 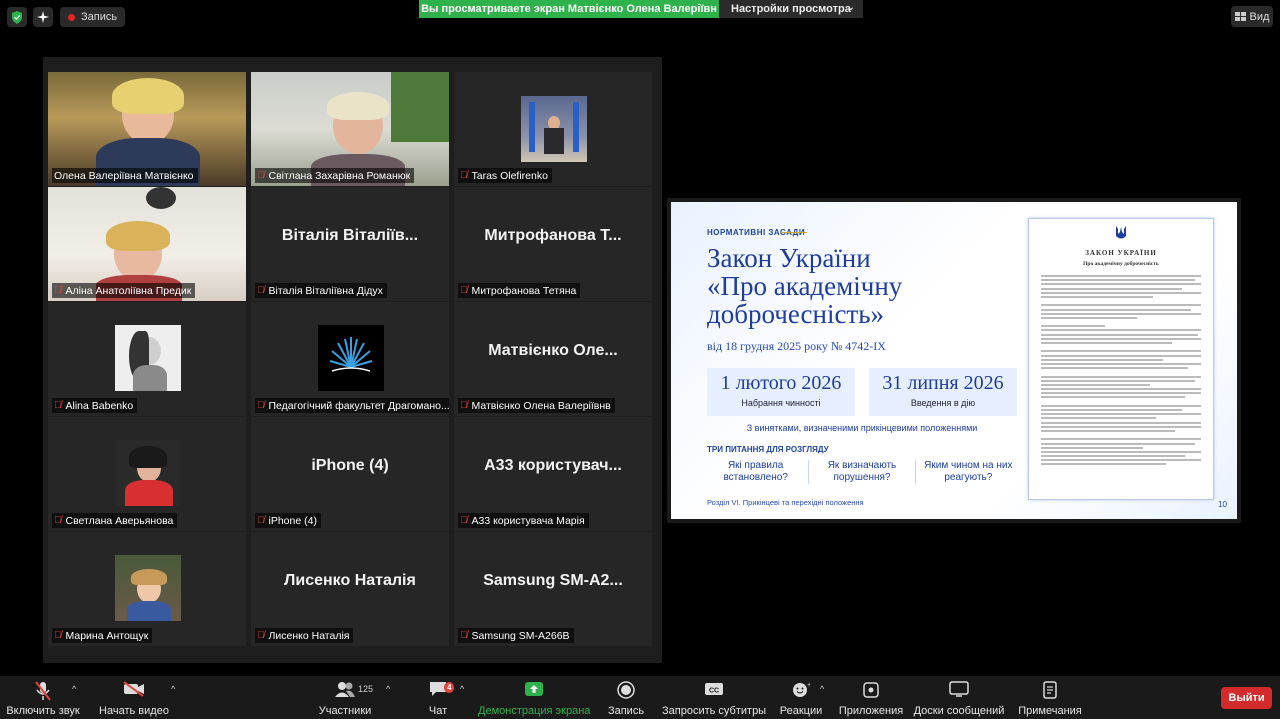 I want to click on apps-button: Приложения, so click(x=871, y=699).